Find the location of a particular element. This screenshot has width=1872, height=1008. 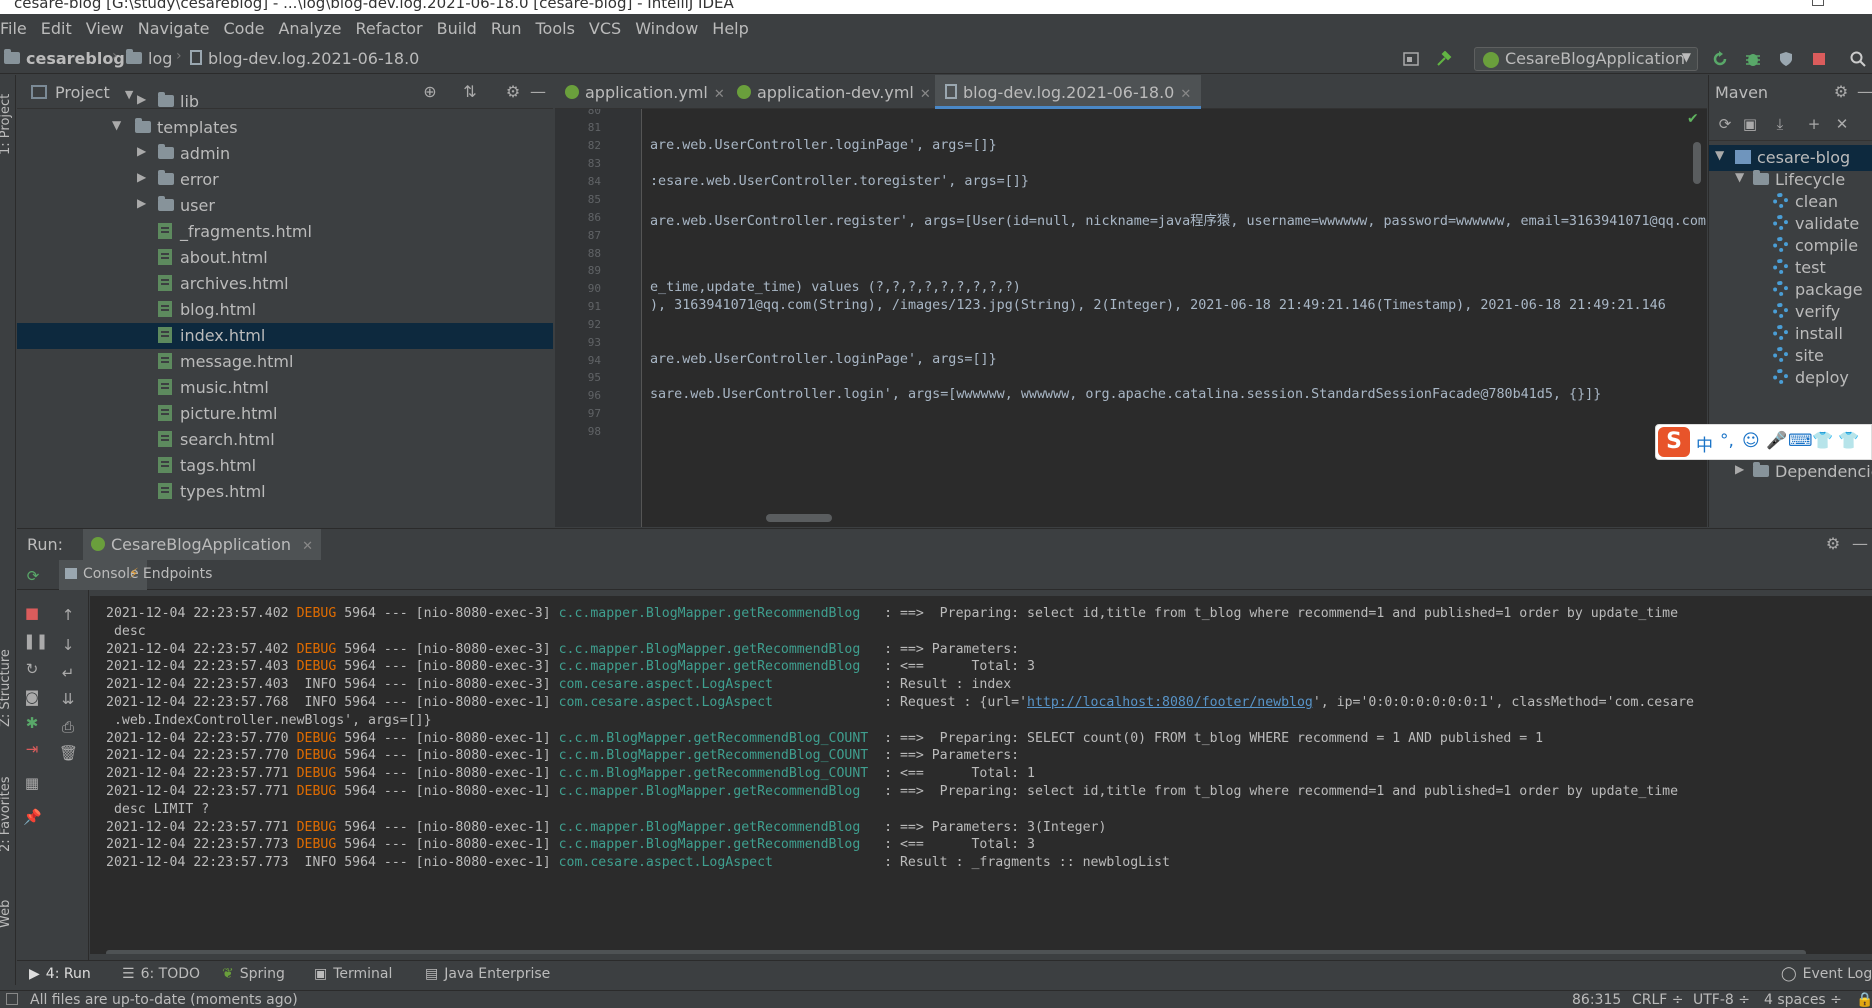

caret-position: 86:315 is located at coordinates (1596, 1000).